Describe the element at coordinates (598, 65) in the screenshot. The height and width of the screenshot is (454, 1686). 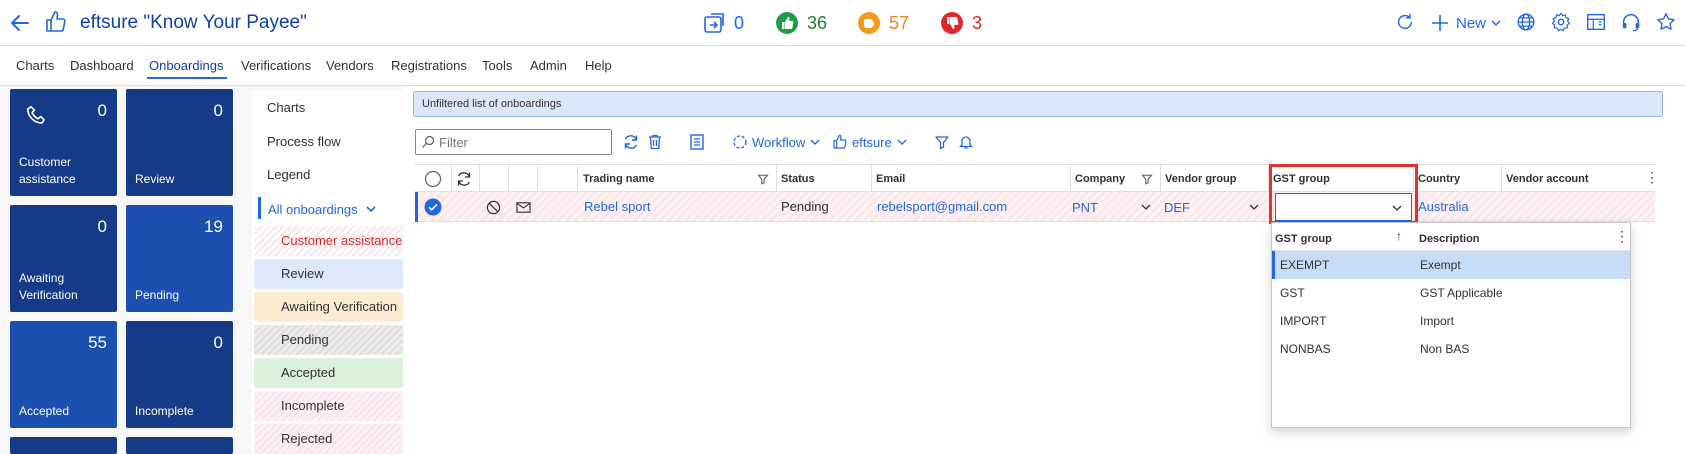
I see `nav-help: Help` at that location.